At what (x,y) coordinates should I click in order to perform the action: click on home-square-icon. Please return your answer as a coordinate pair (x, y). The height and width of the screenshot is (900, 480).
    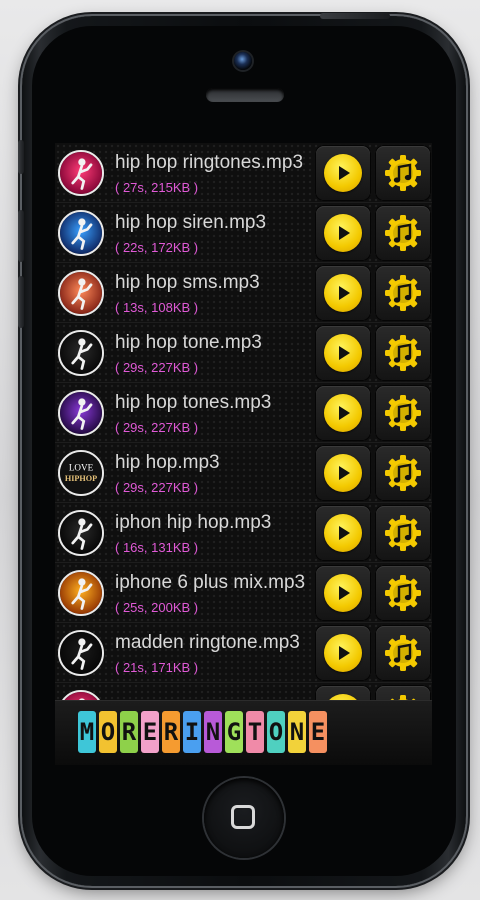
    Looking at the image, I should click on (243, 817).